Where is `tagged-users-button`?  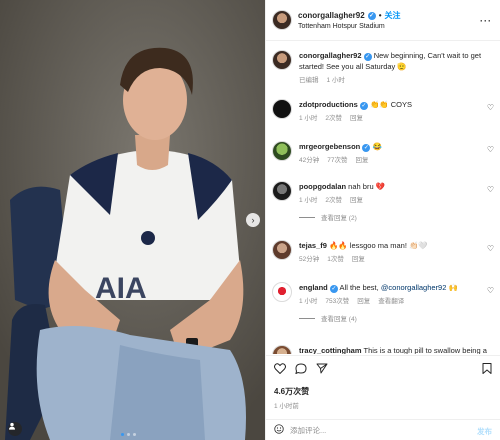
tagged-users-button is located at coordinates (15, 429).